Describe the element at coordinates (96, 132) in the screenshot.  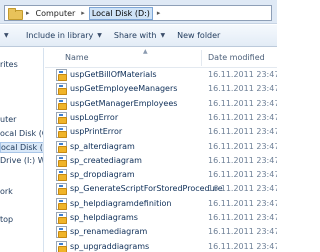
I see `file-name: uspPrintError` at that location.